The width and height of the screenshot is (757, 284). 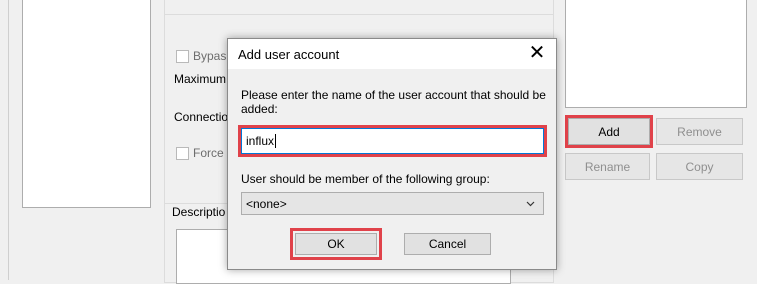 I want to click on dialog-title: Add user account, so click(x=289, y=54).